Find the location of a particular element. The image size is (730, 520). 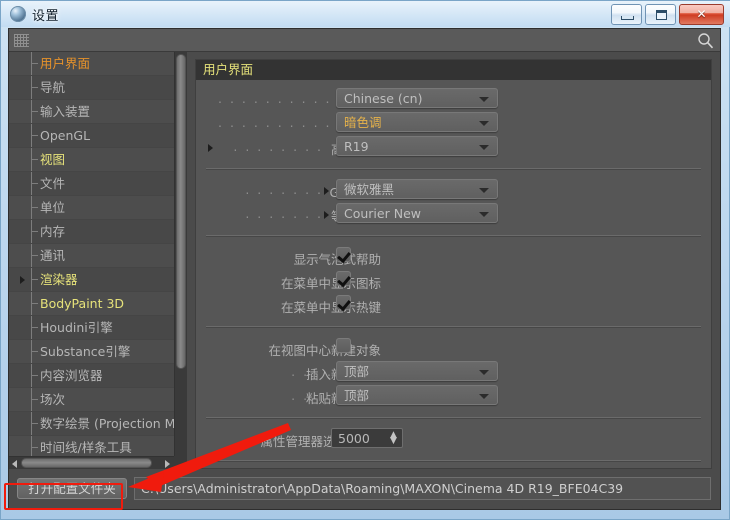

tree-horizontal-scrollbar is located at coordinates (91, 462).